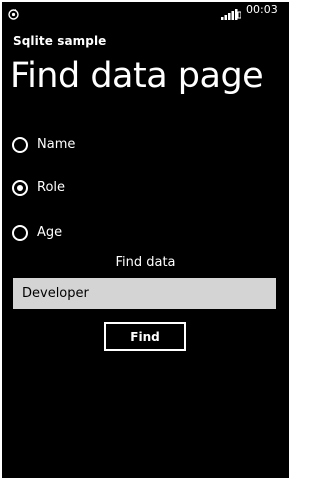  I want to click on radio-label: Role, so click(51, 187).